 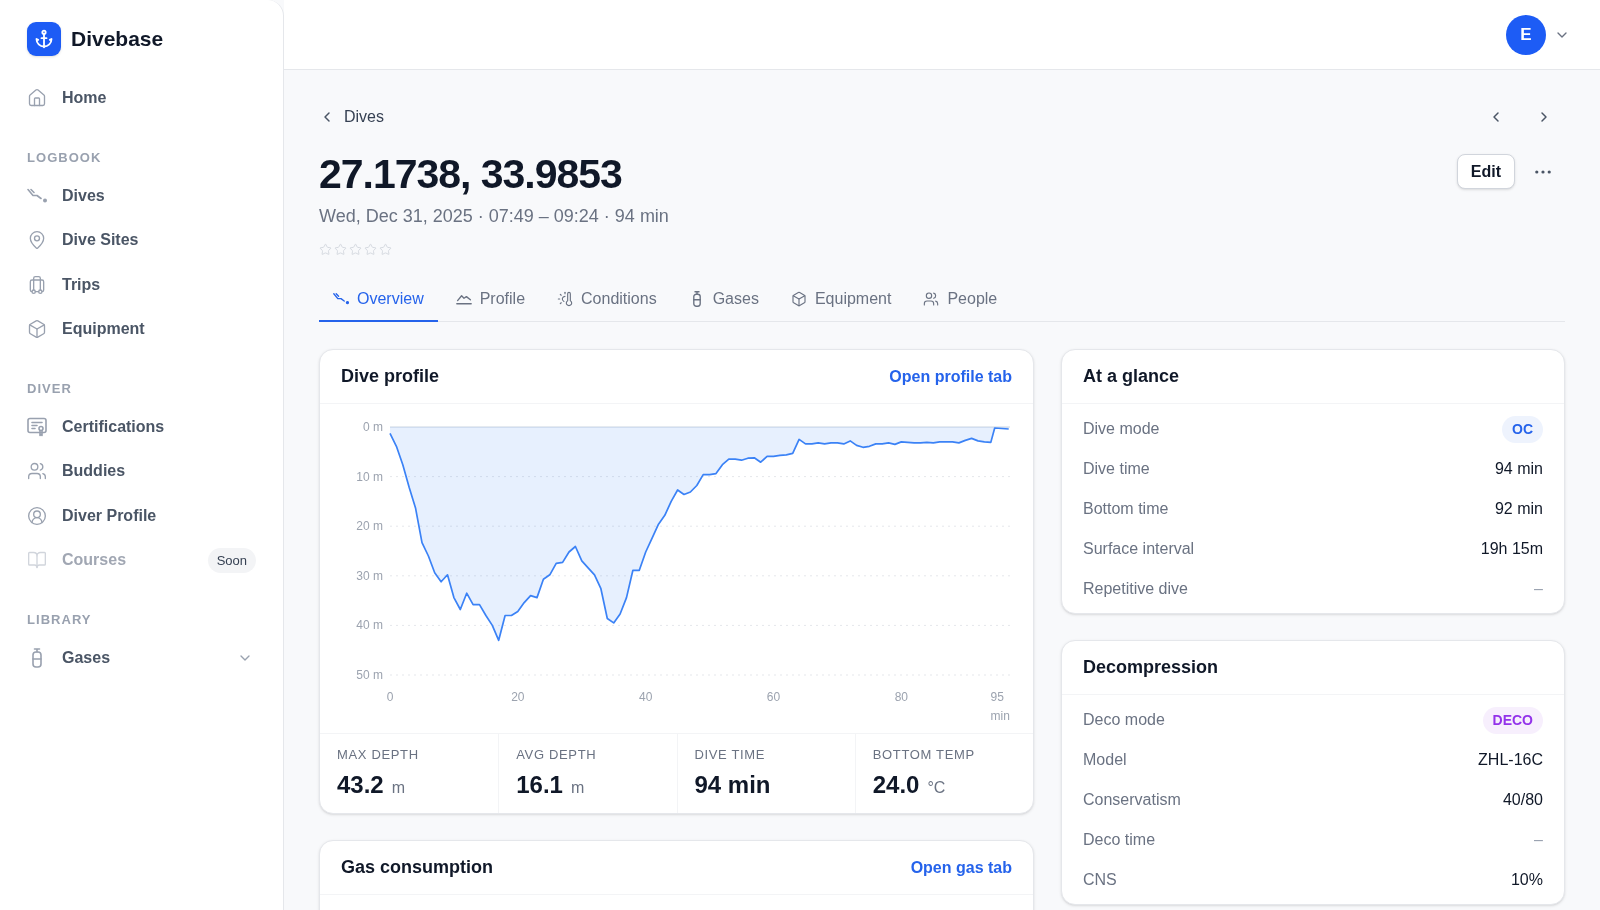 I want to click on axis-tick-label: 60, so click(x=773, y=697).